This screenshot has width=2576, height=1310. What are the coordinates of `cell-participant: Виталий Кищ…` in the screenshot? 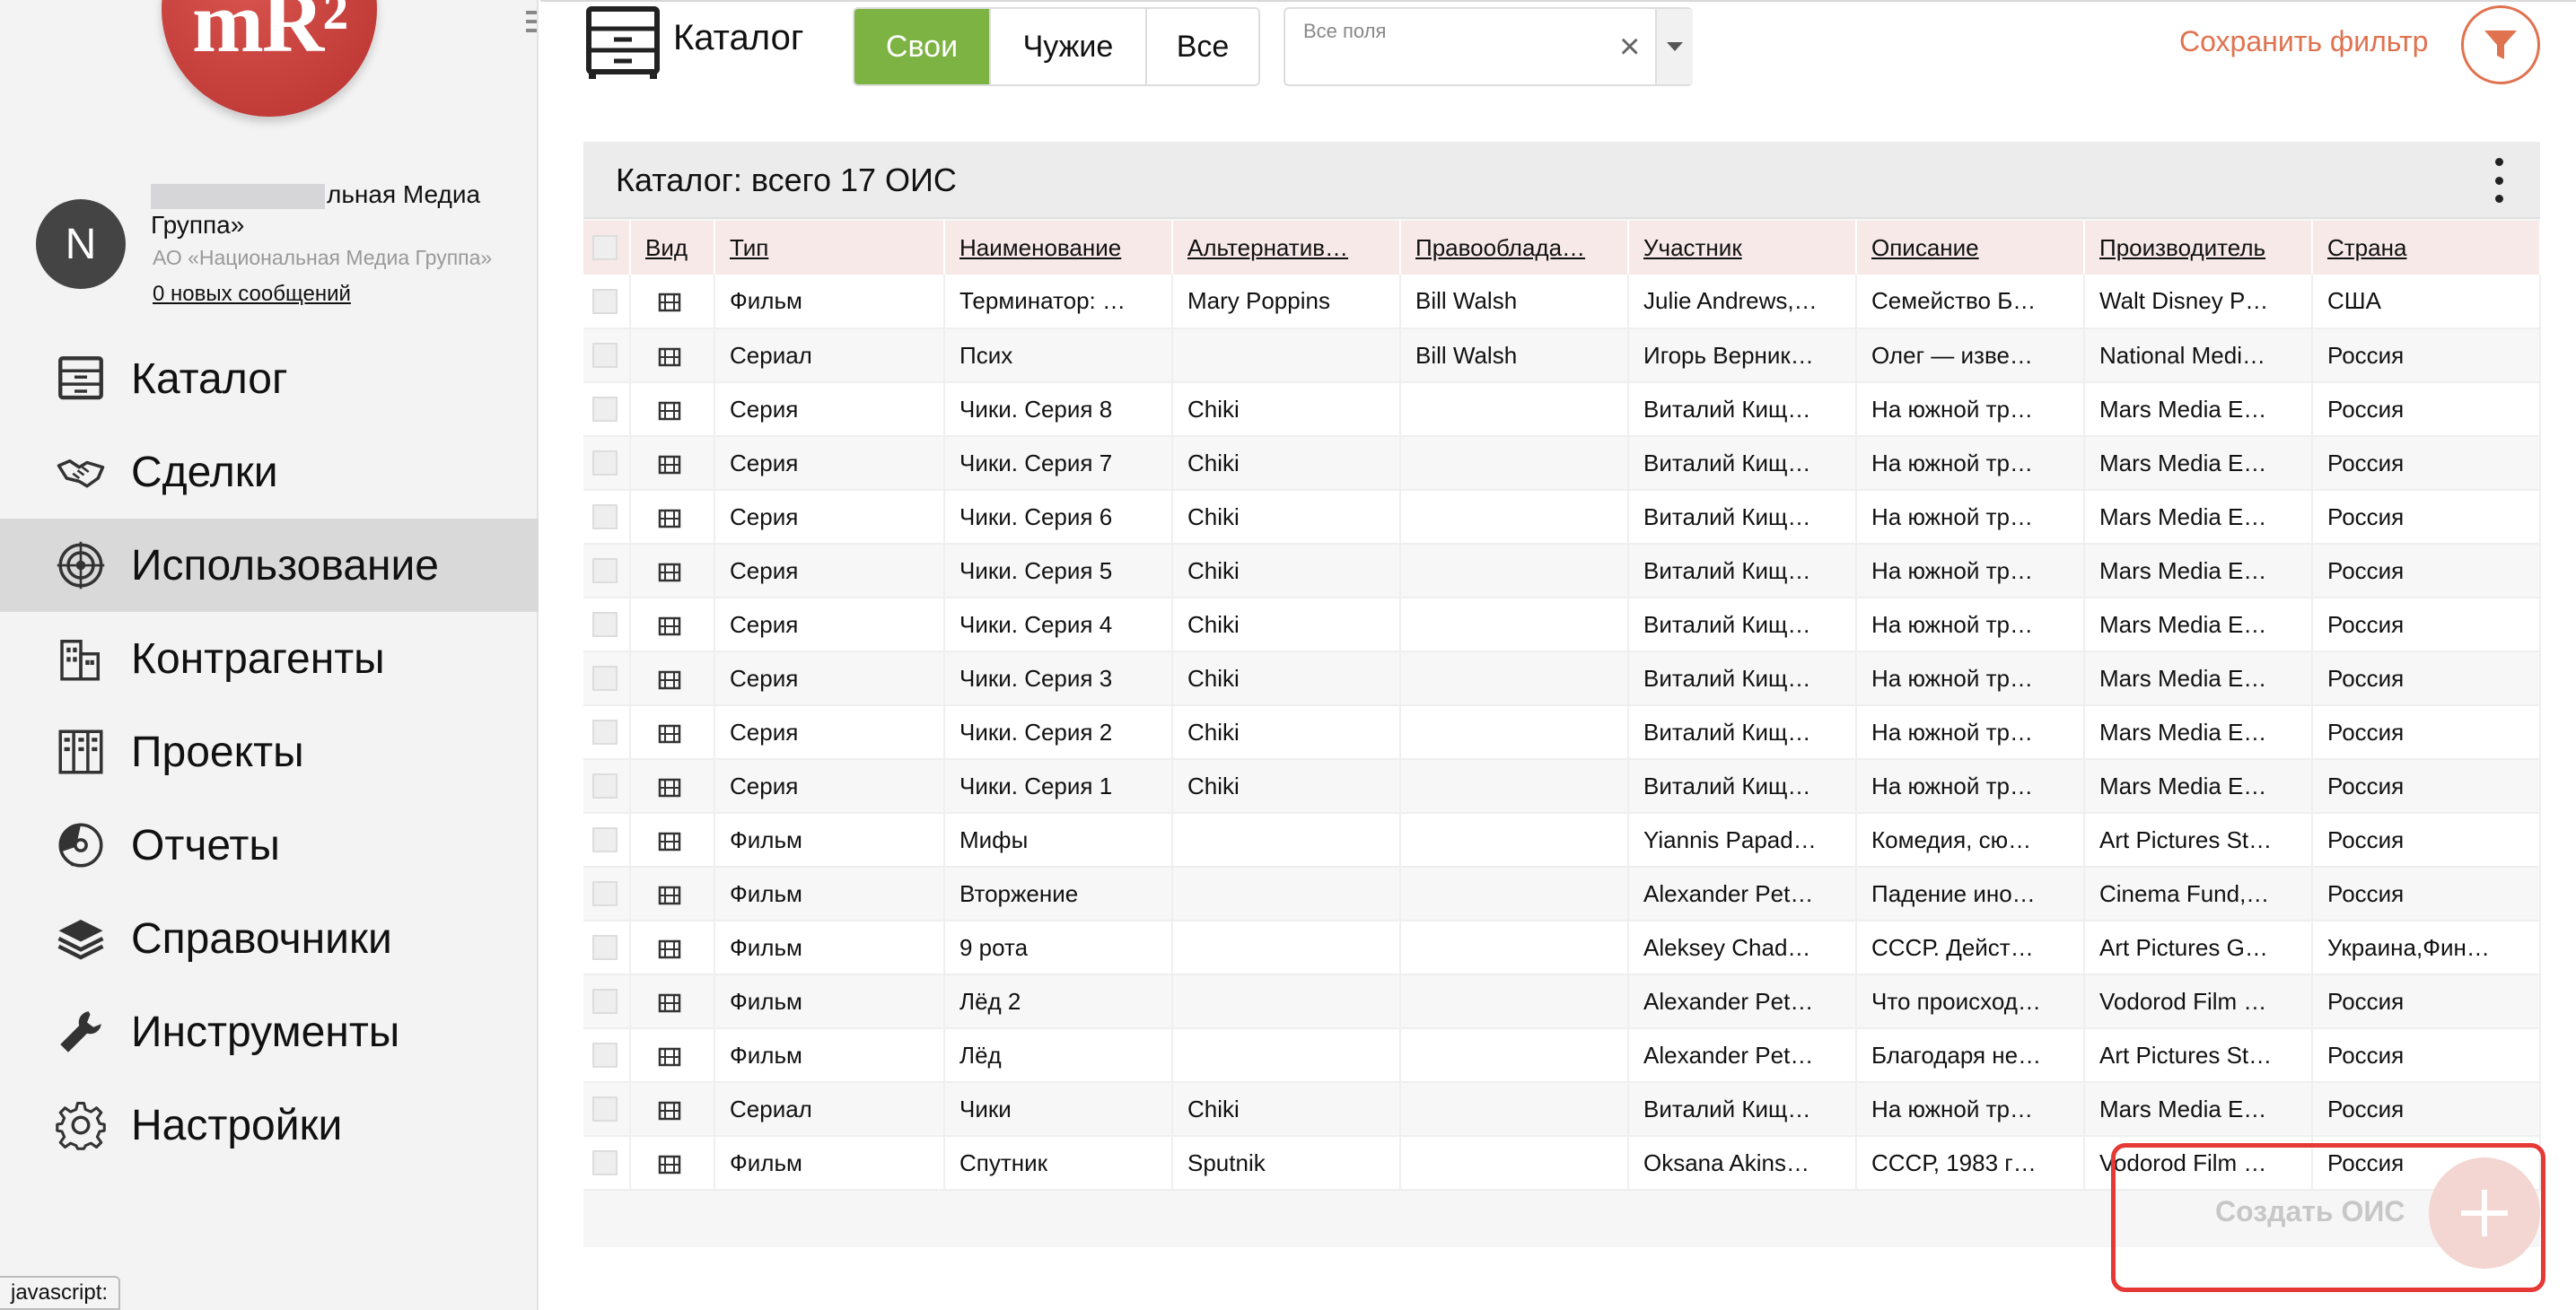 It's located at (1742, 625).